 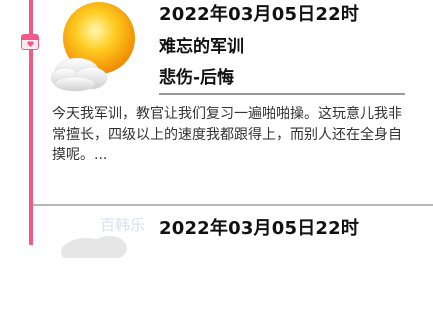 What do you see at coordinates (282, 94) in the screenshot?
I see `meta-divider` at bounding box center [282, 94].